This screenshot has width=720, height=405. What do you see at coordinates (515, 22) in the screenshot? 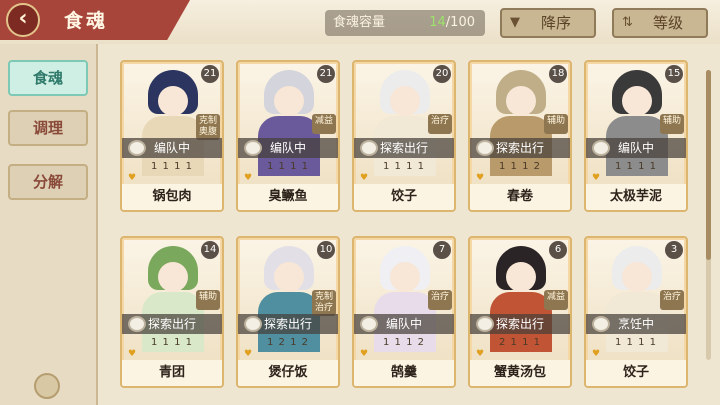
I see `sort-desc-icon: ▼` at bounding box center [515, 22].